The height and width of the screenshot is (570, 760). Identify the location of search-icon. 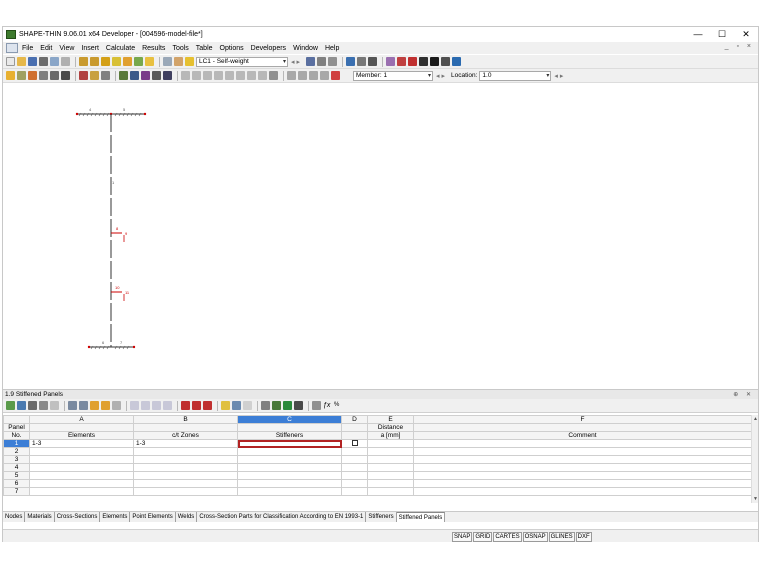
(116, 61).